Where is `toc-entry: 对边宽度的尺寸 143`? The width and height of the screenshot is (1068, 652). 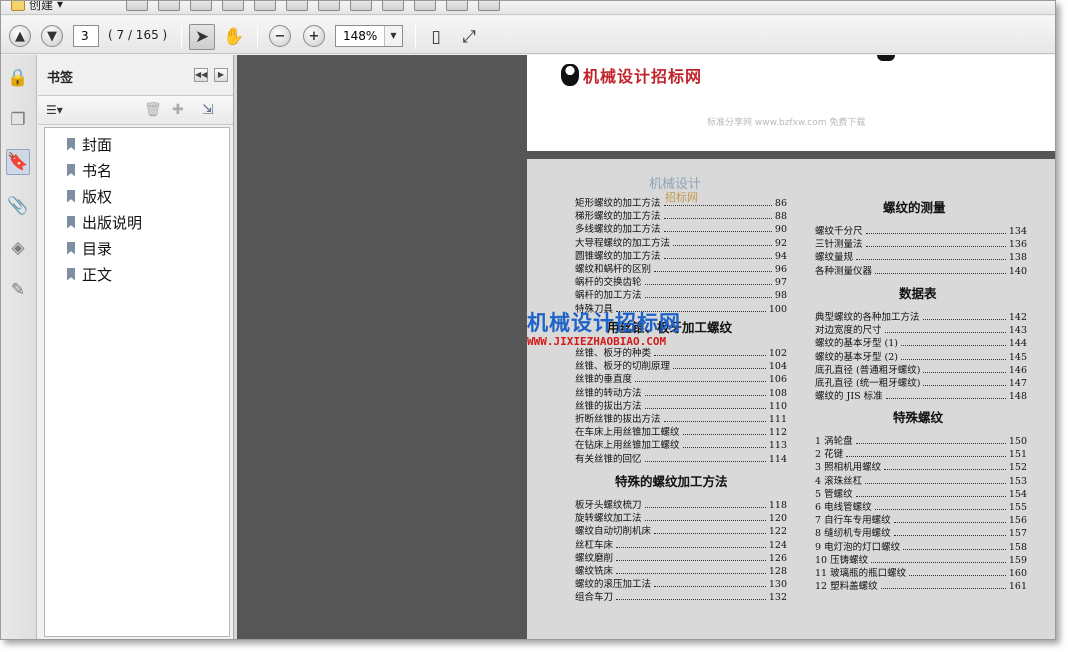 toc-entry: 对边宽度的尺寸 143 is located at coordinates (921, 329).